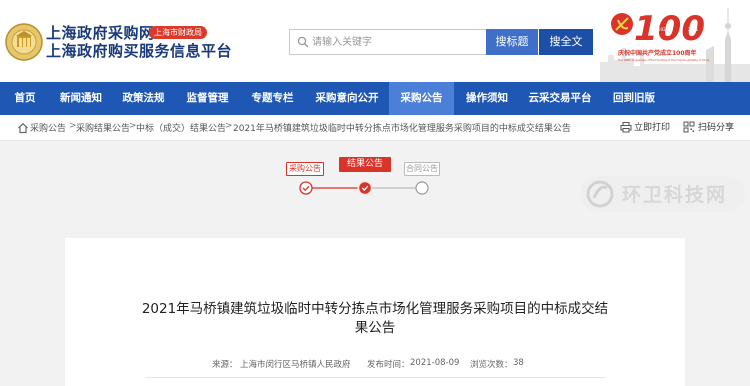 Image resolution: width=750 pixels, height=386 pixels. Describe the element at coordinates (225, 365) in the screenshot. I see `article-source-label: 来源：` at that location.